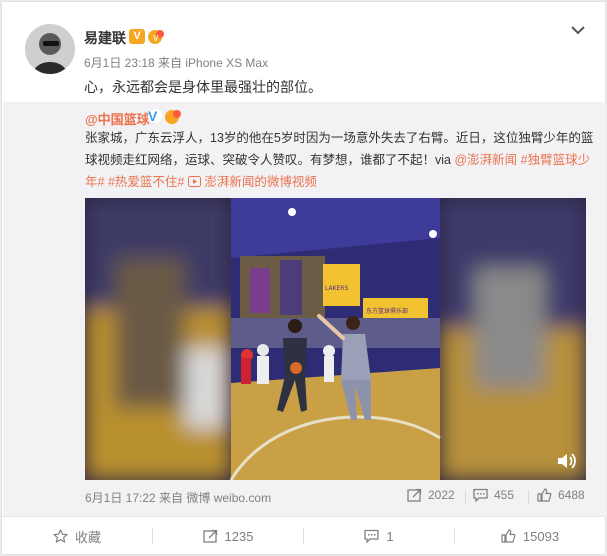 This screenshot has height=556, width=607. I want to click on action-bar: 收藏 1235 1 15093, so click(303, 535).